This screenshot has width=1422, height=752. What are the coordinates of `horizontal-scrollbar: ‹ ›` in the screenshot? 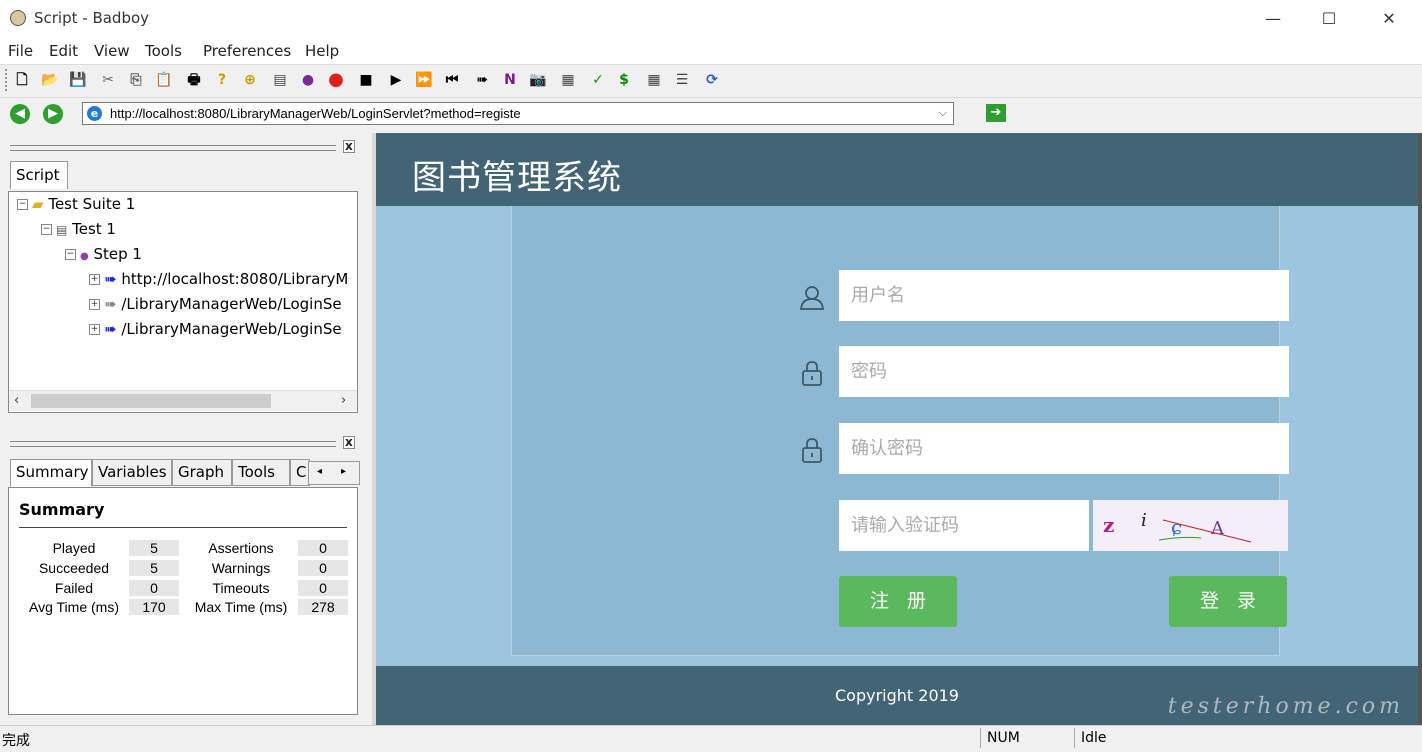 It's located at (183, 400).